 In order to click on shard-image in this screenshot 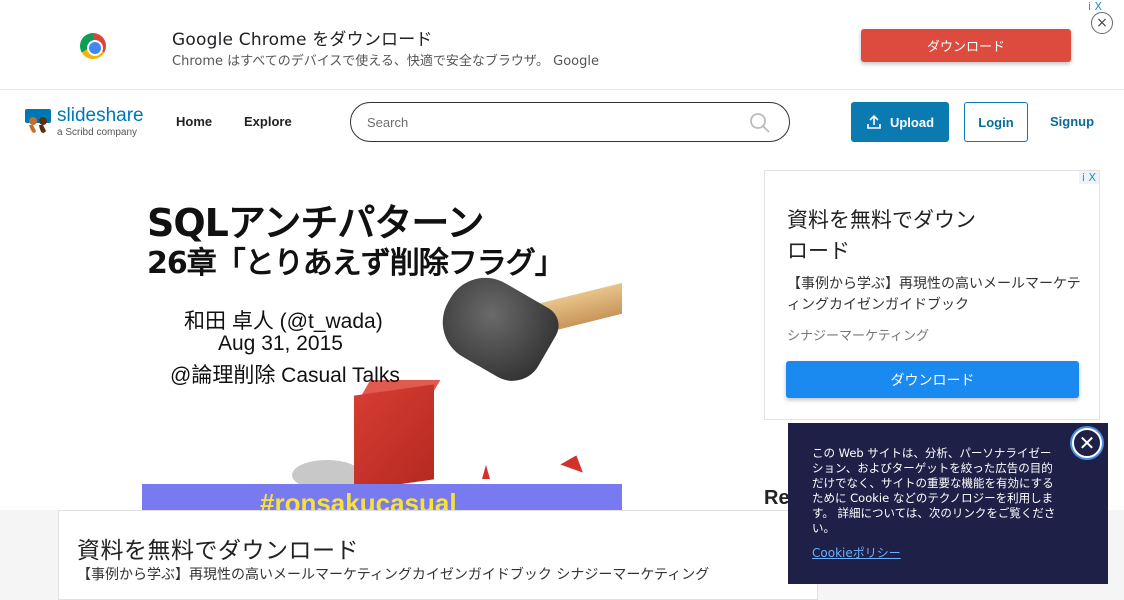, I will do `click(574, 462)`.